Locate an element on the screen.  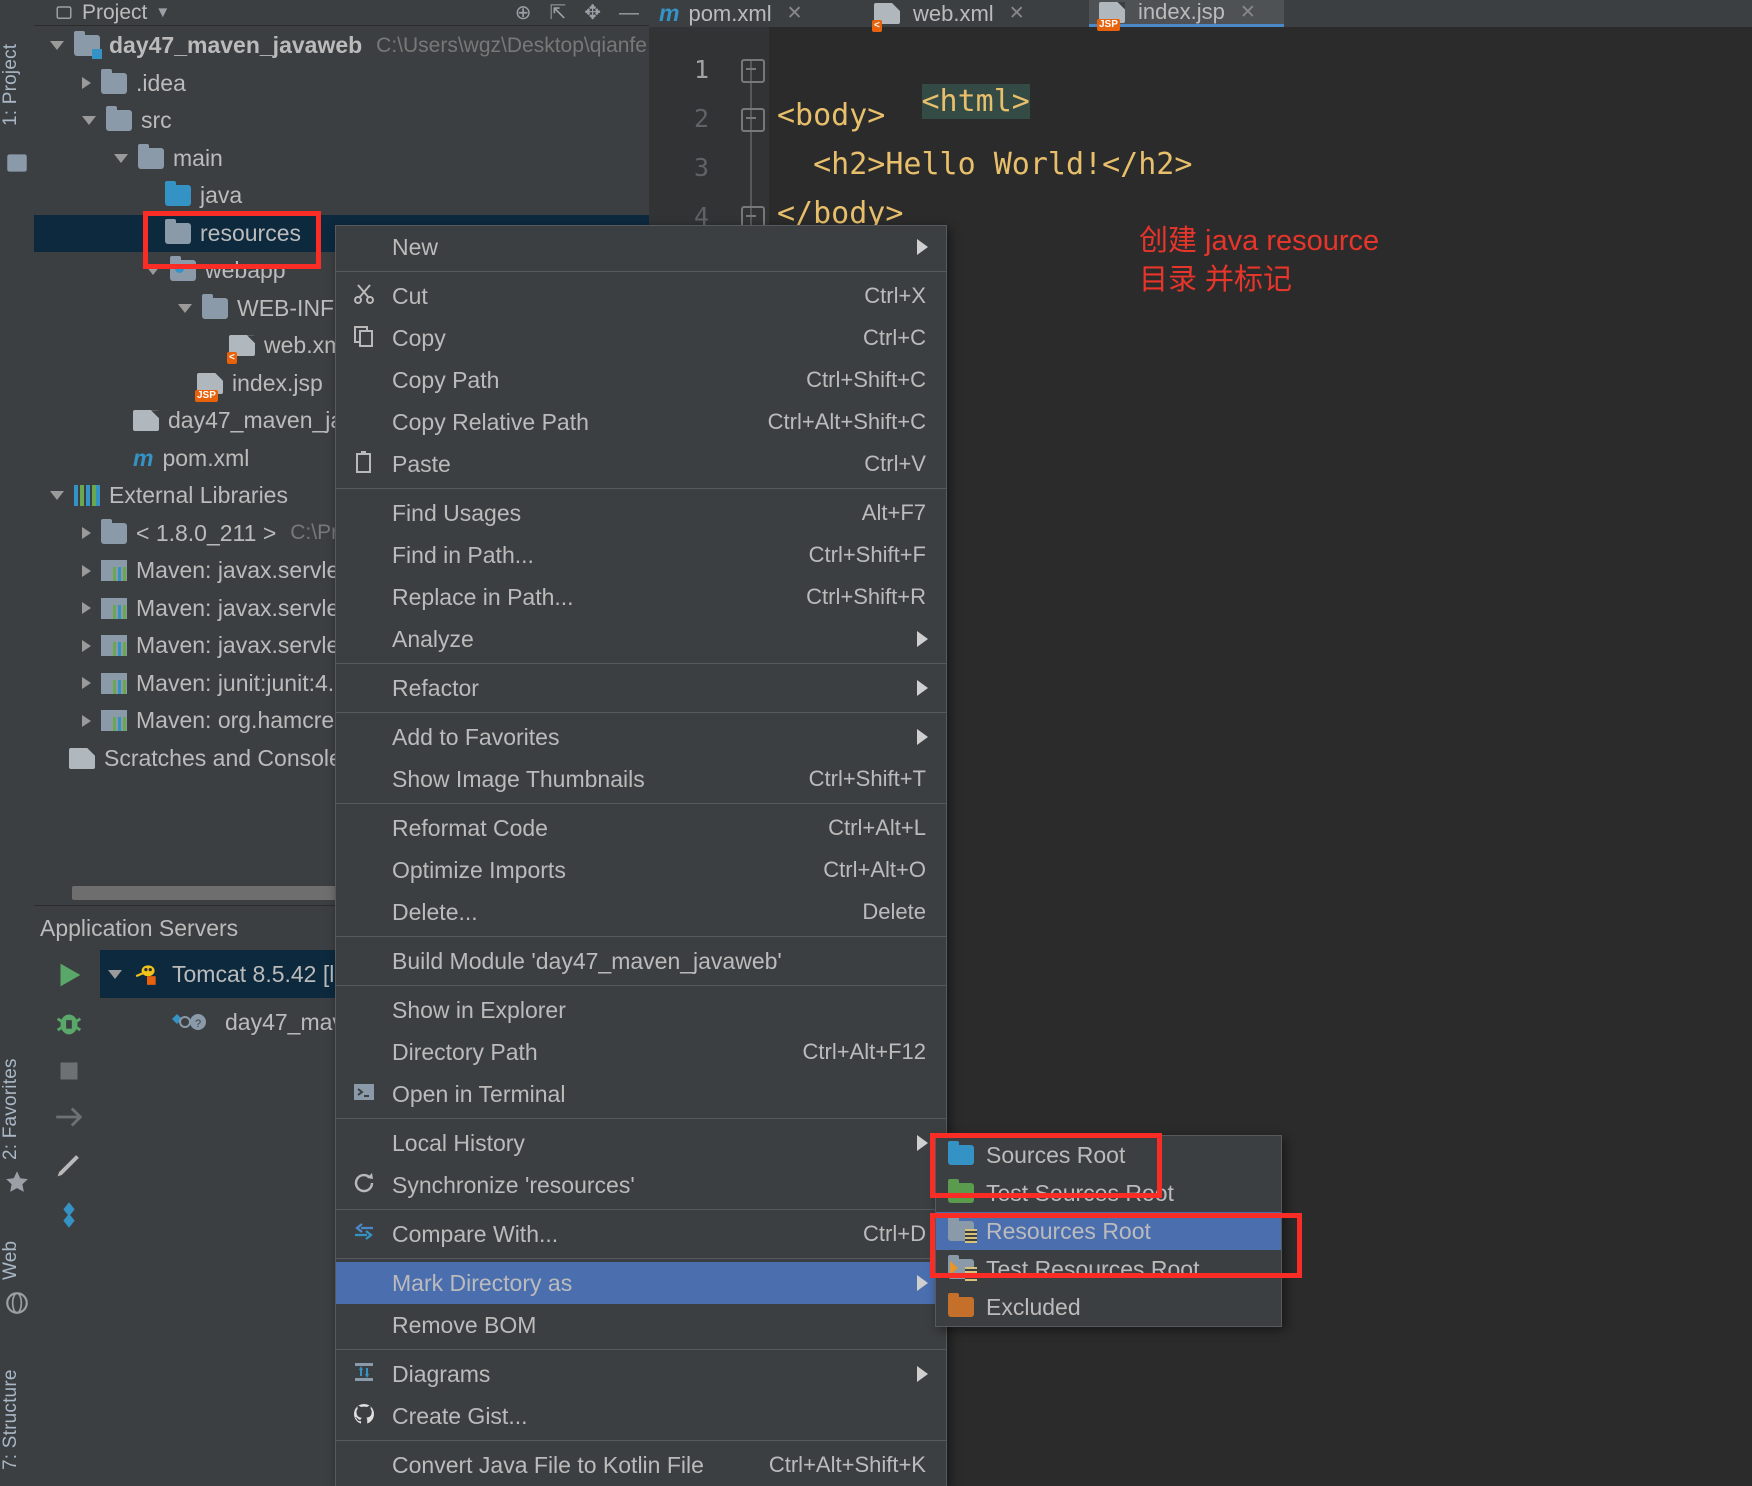
submenu-item-test-sources-root: Test Sources Root is located at coordinates (1108, 1193).